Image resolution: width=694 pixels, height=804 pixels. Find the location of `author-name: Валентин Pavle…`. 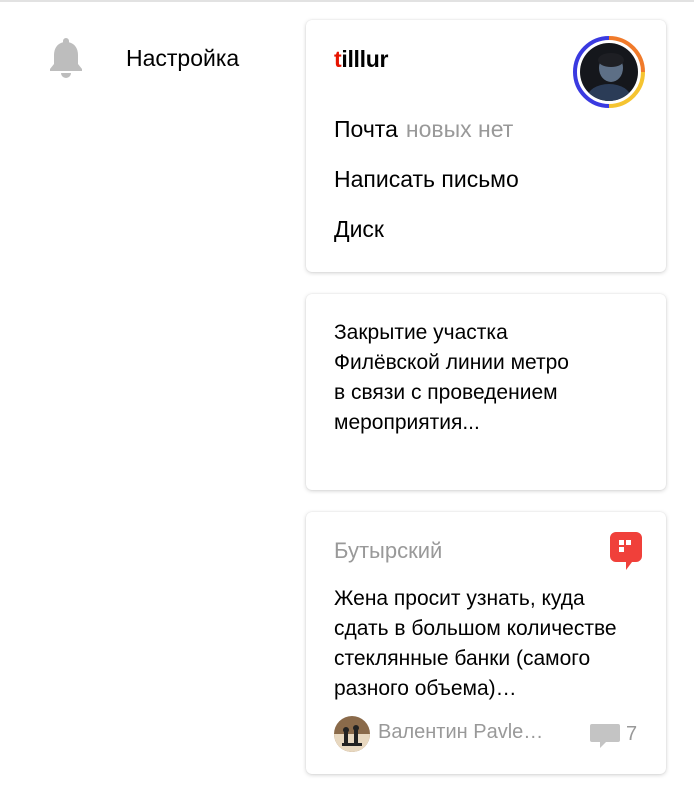

author-name: Валентин Pavle… is located at coordinates (473, 732).